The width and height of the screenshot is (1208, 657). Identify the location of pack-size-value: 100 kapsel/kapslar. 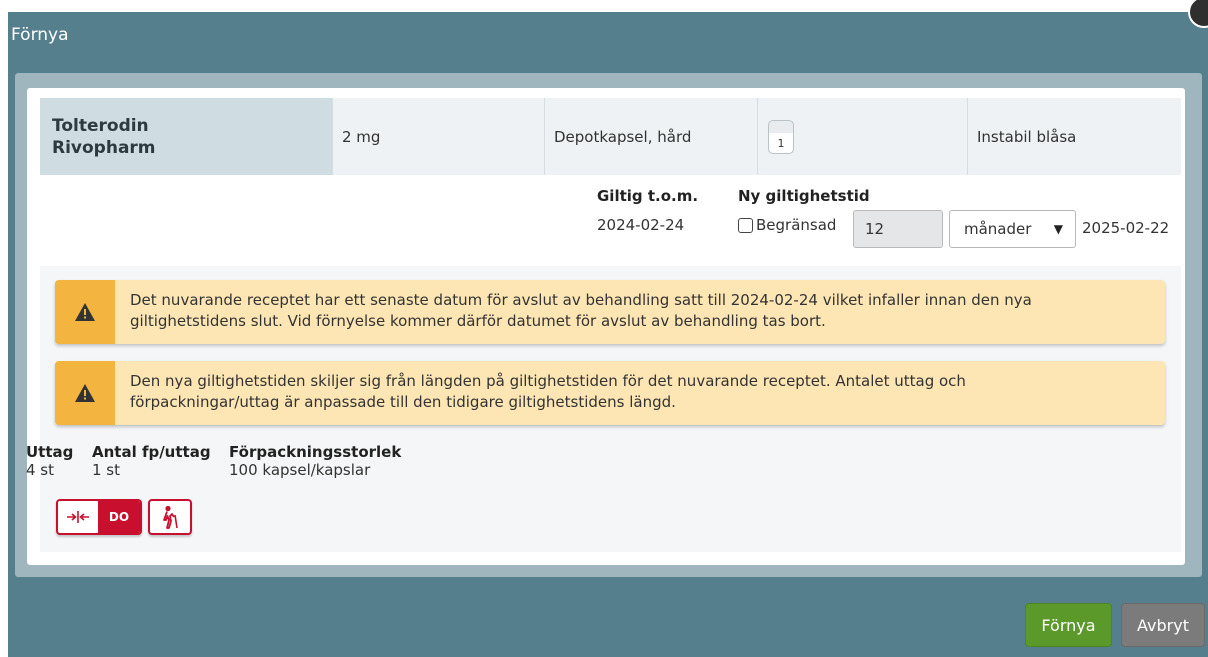
(300, 470).